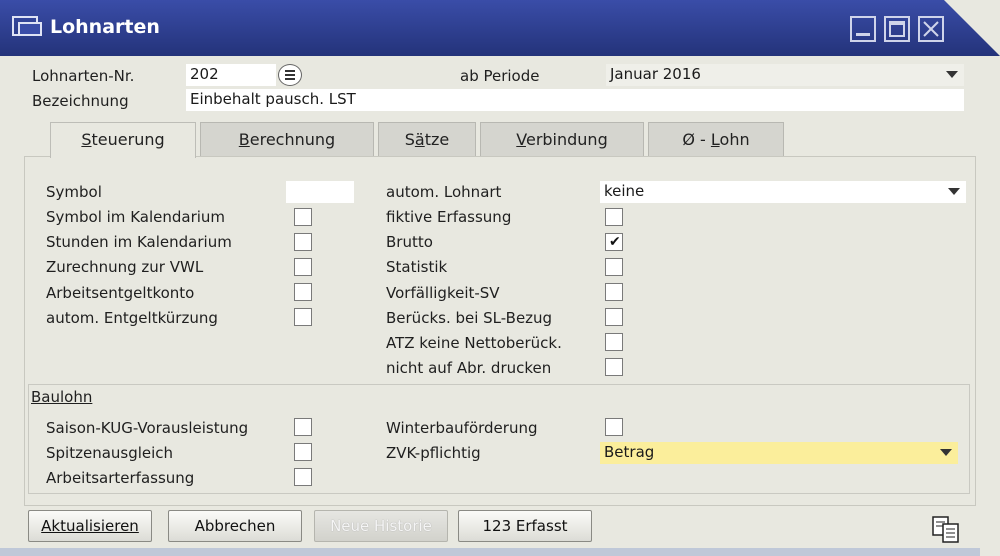 The image size is (1000, 556). I want to click on tab-label-mnemonic: ä, so click(419, 139).